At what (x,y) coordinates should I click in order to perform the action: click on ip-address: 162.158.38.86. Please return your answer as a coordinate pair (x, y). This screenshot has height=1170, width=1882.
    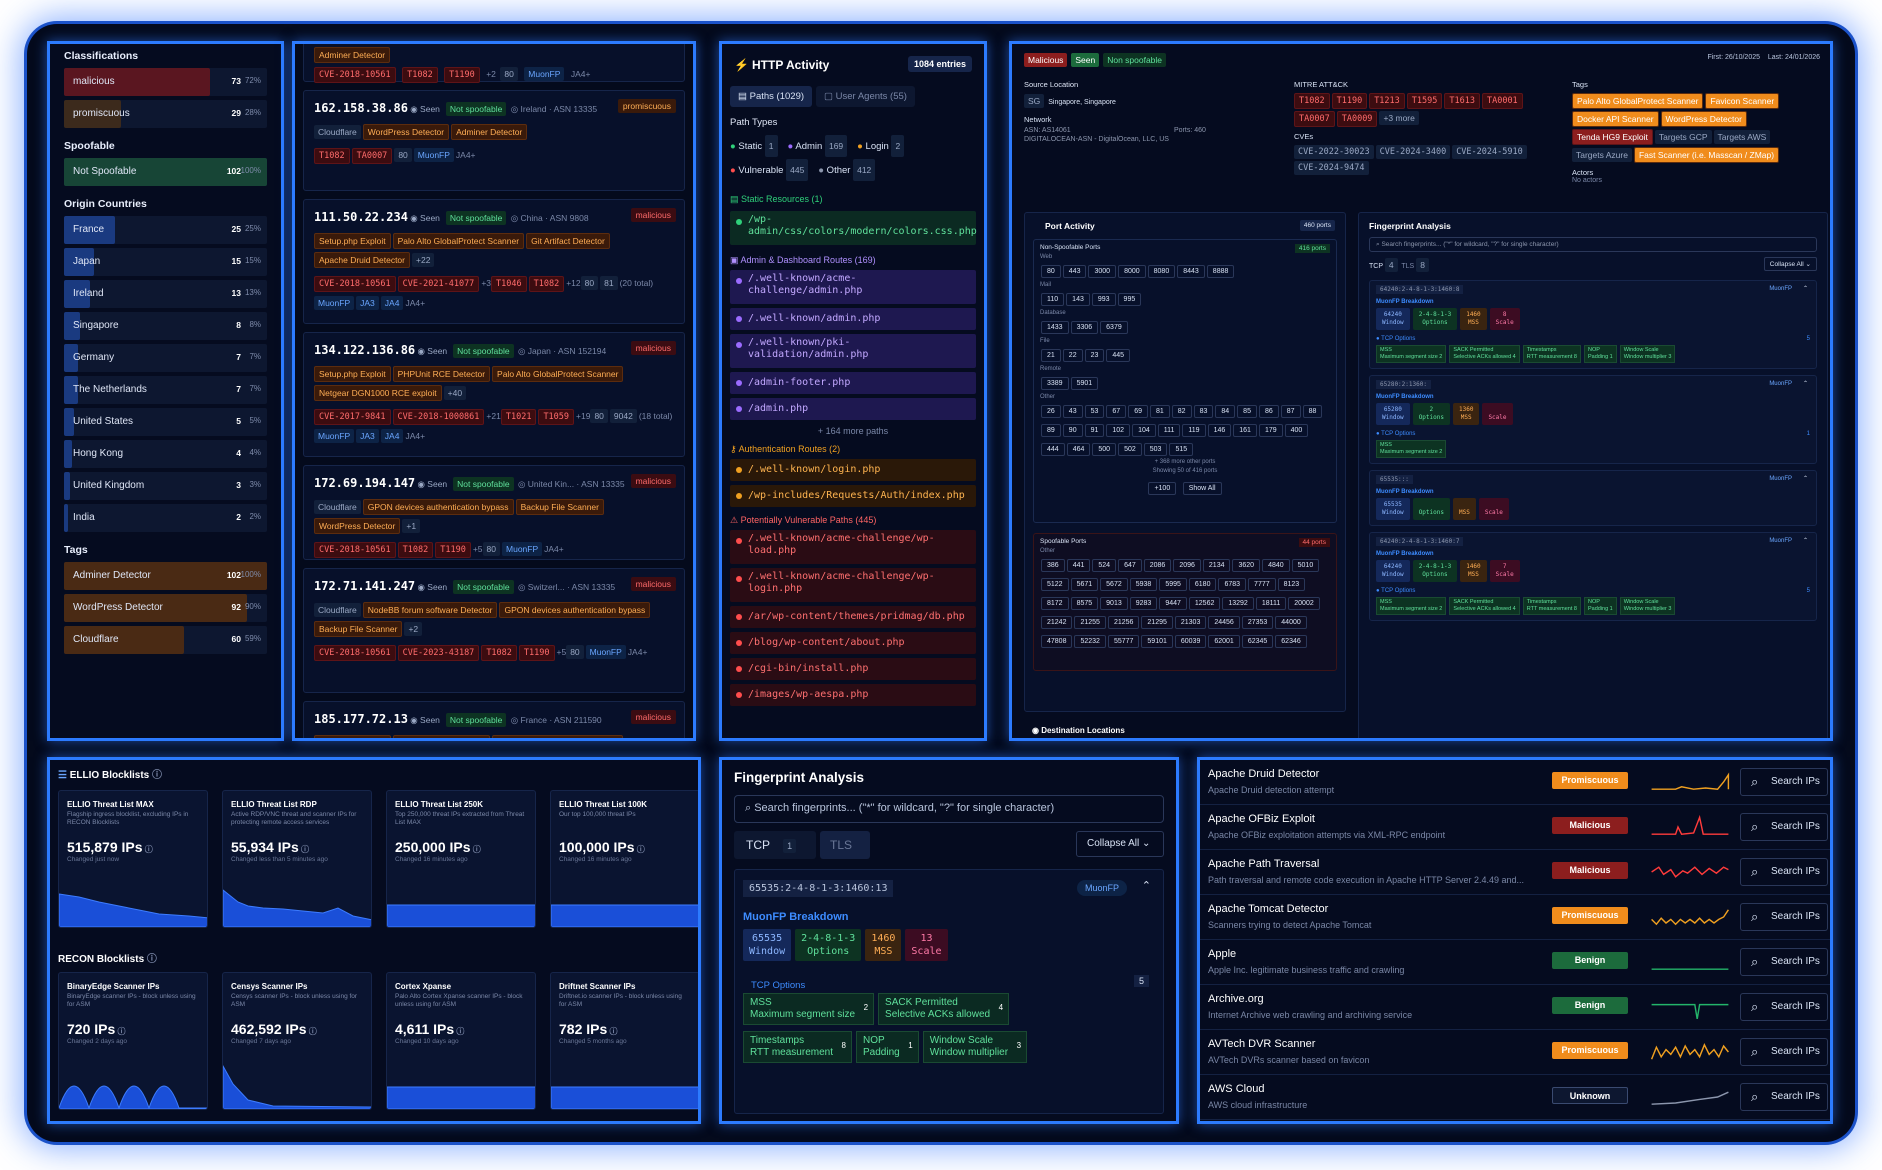
    Looking at the image, I should click on (361, 108).